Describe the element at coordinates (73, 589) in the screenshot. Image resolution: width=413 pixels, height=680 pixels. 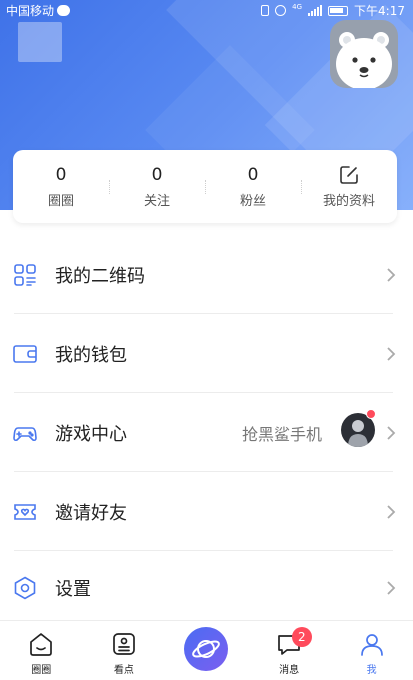
I see `menu-label: 设置` at that location.